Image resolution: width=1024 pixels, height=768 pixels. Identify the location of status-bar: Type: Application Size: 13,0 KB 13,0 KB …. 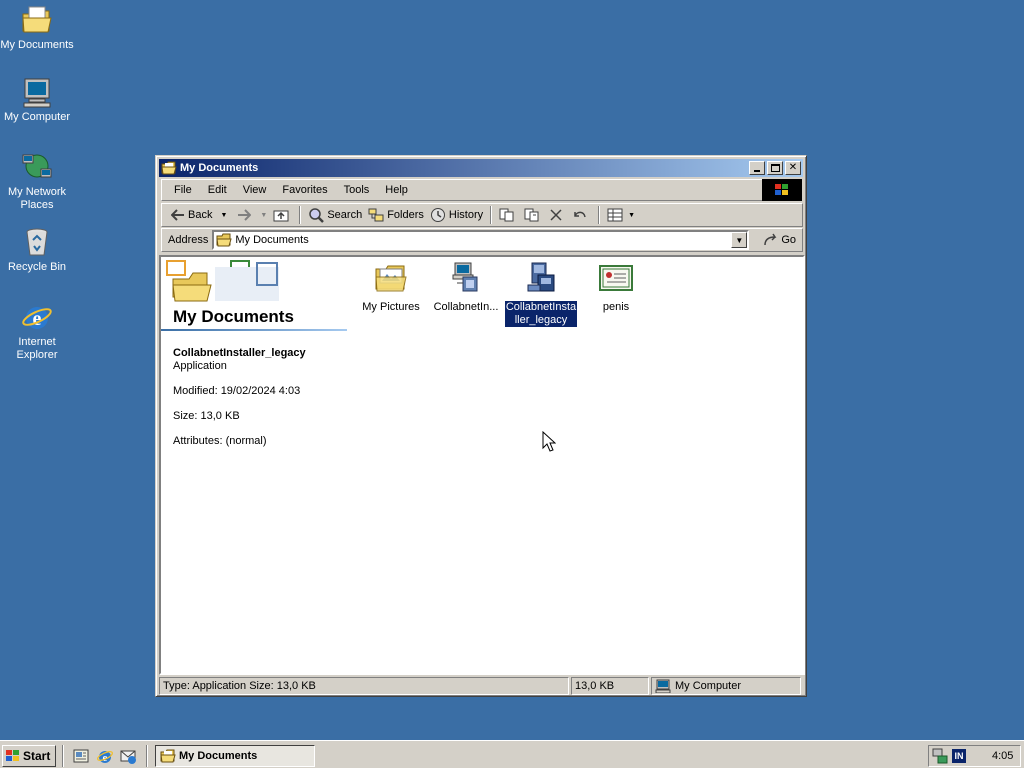
(482, 686).